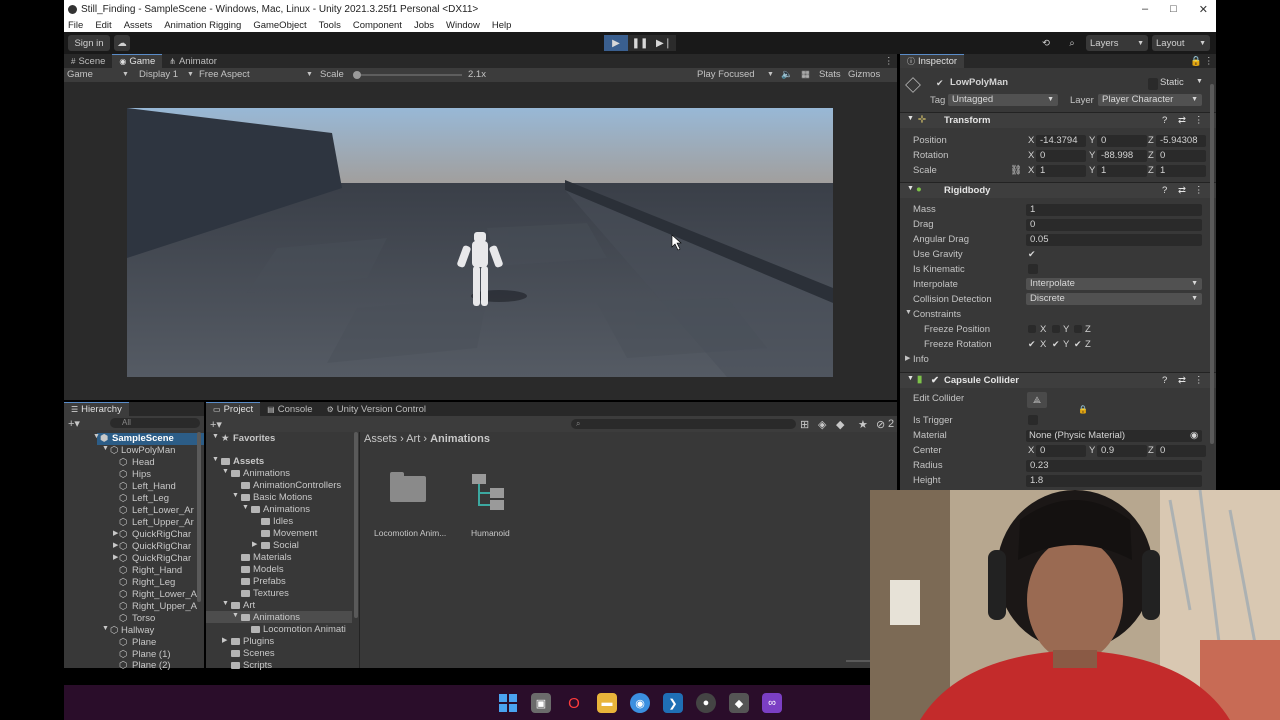 The image size is (1280, 720). I want to click on hierarchy-item: Left_Hand, so click(154, 486).